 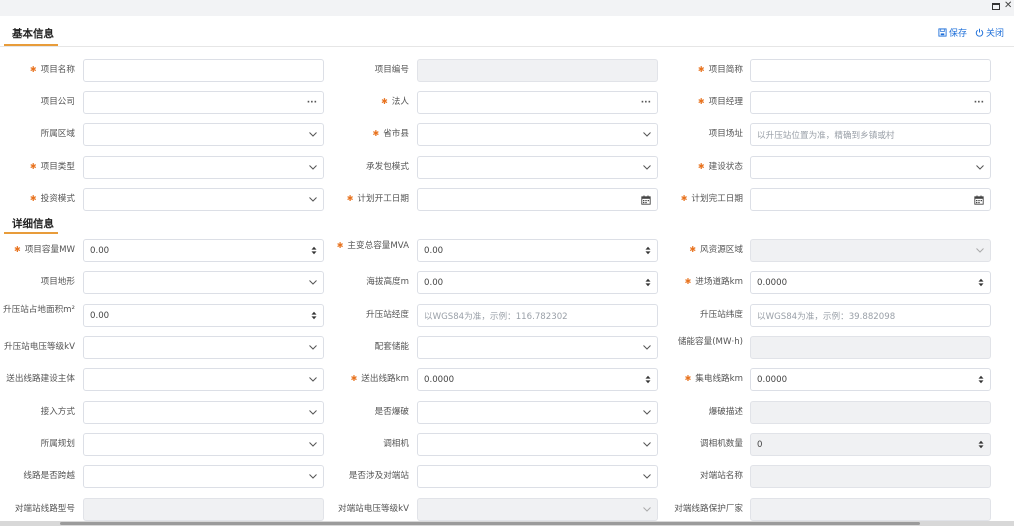 What do you see at coordinates (870, 444) in the screenshot?
I see `number-field: 0` at bounding box center [870, 444].